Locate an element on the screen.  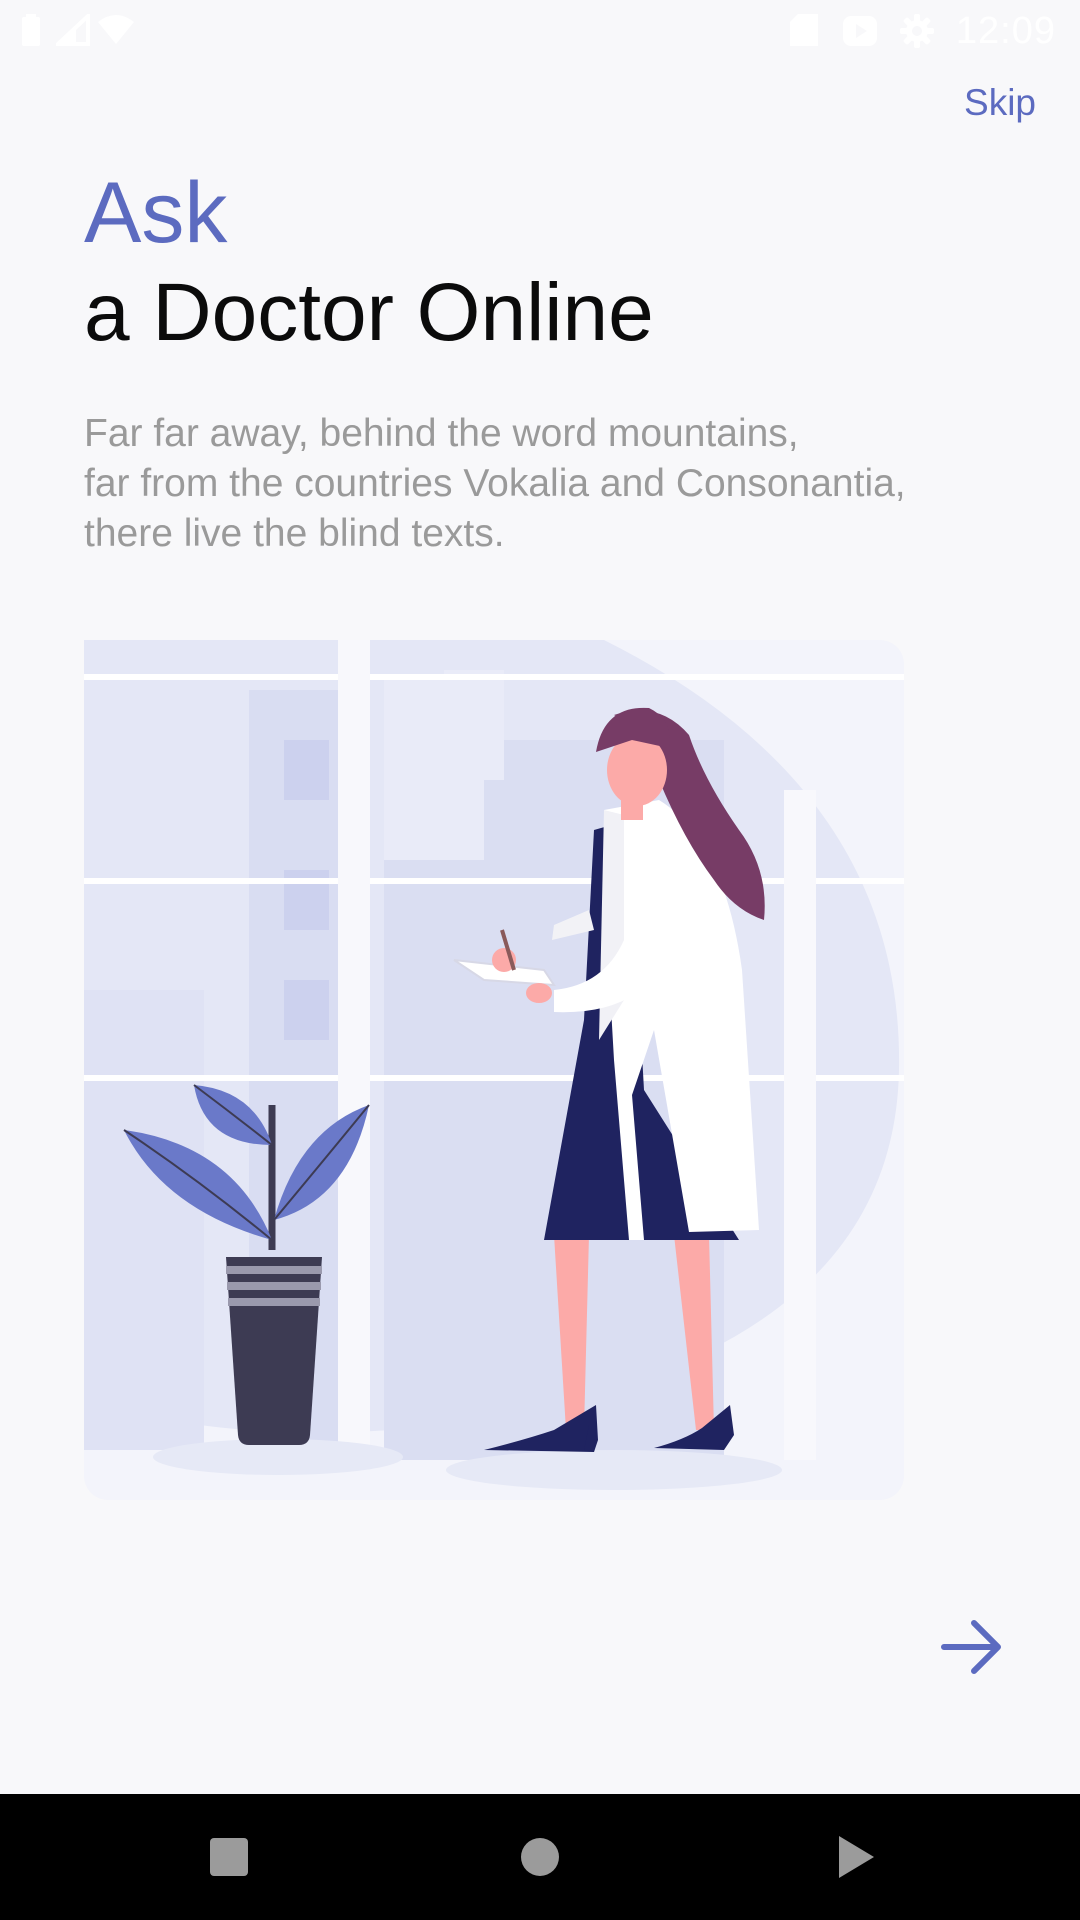
wifi-icon is located at coordinates (116, 29).